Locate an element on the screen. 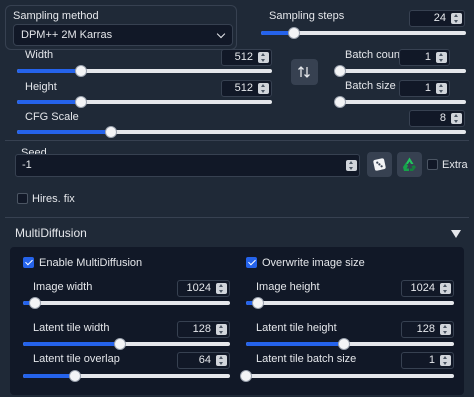 This screenshot has height=397, width=474. latent-tile-overlap-value: 64 is located at coordinates (204, 360).